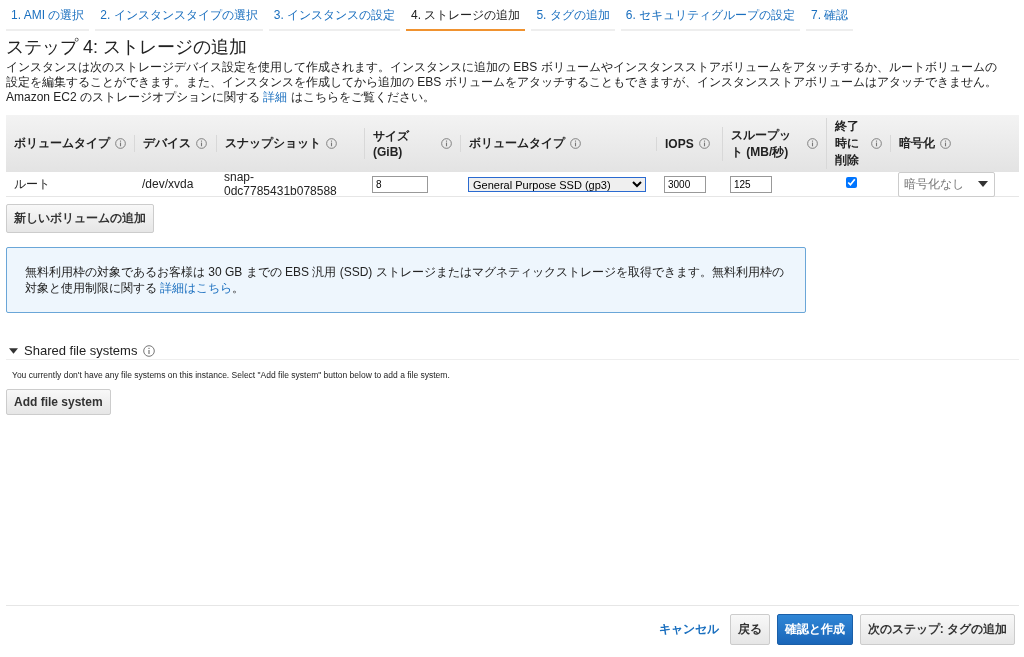  I want to click on table-cell: /dev/xvda, so click(168, 184).